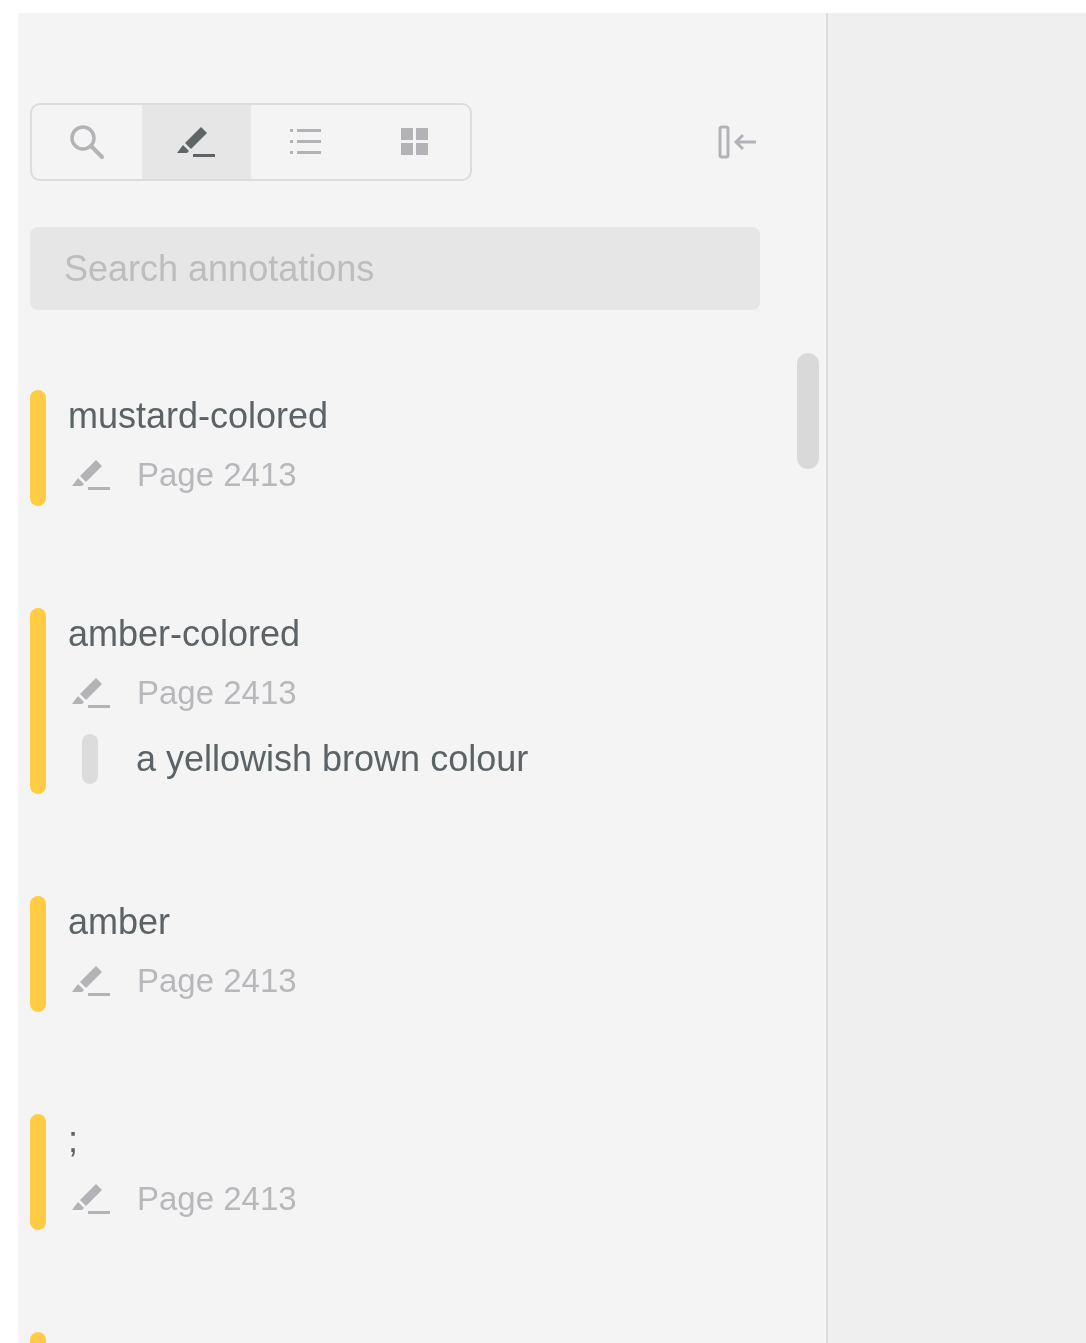 The height and width of the screenshot is (1343, 1086). What do you see at coordinates (332, 759) in the screenshot?
I see `annotation-note: a yellowish brown colour` at bounding box center [332, 759].